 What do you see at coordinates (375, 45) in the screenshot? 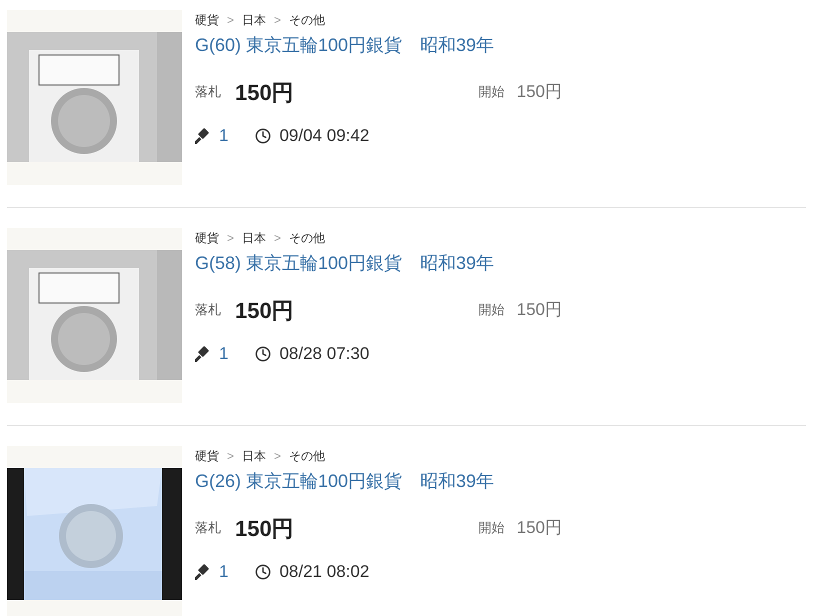
I see `item-title: G(60) 東京五輪100円銀貨 昭和39年` at bounding box center [375, 45].